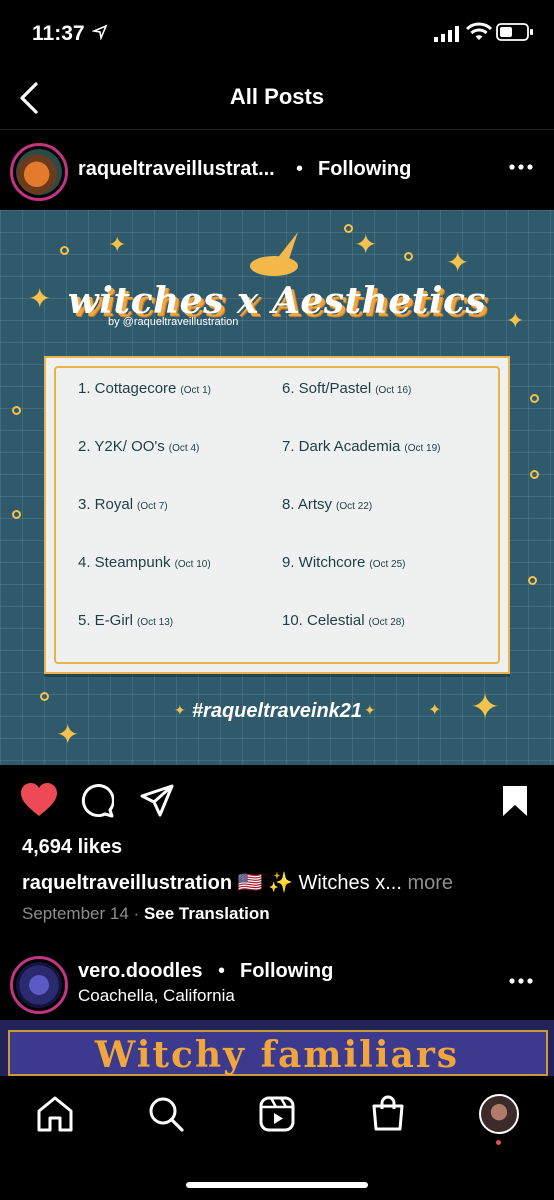 This screenshot has width=554, height=1200. What do you see at coordinates (344, 562) in the screenshot?
I see `prompt-item: 9. Witchcore (Oct 25)` at bounding box center [344, 562].